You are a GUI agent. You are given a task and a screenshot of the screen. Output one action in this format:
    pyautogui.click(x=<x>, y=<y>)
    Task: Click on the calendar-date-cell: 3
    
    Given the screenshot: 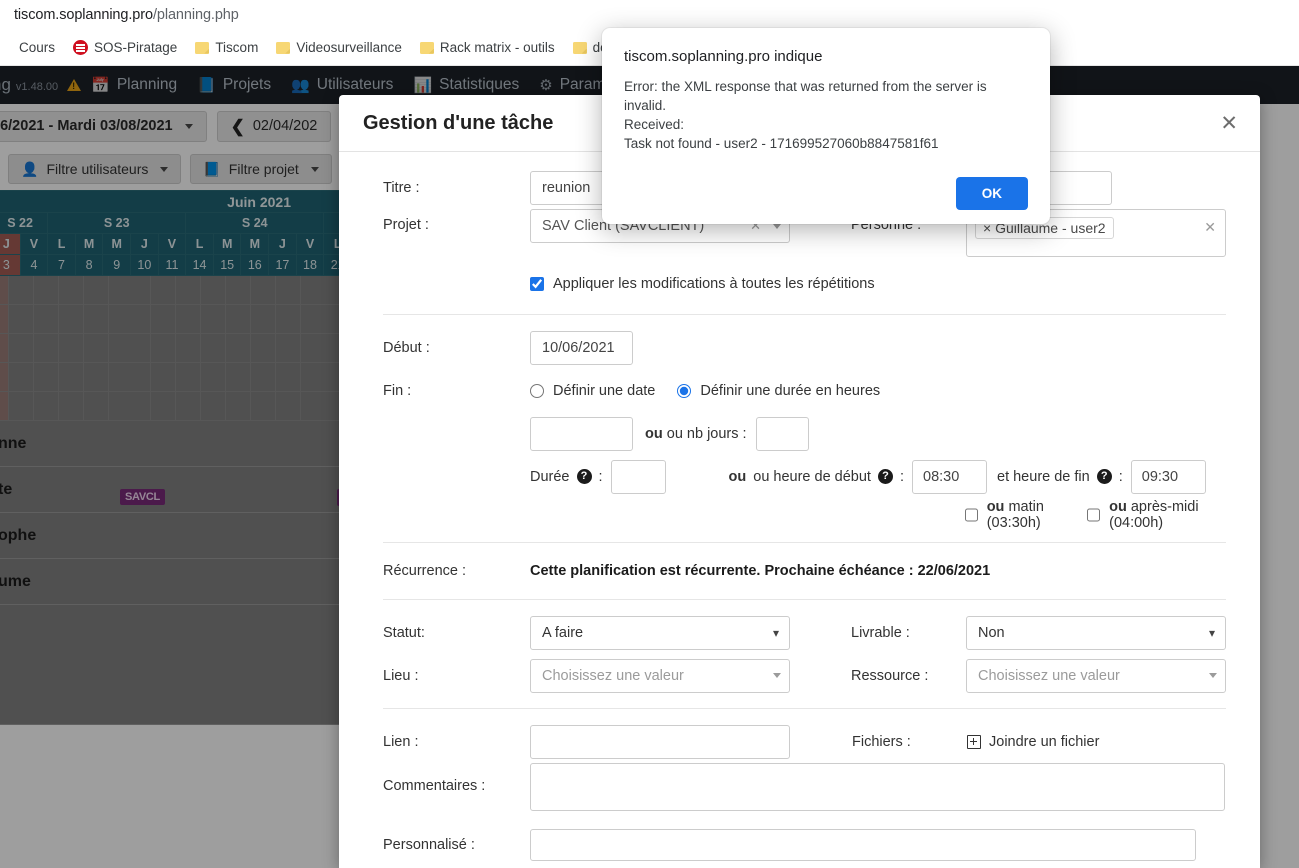 What is the action you would take?
    pyautogui.click(x=10, y=265)
    